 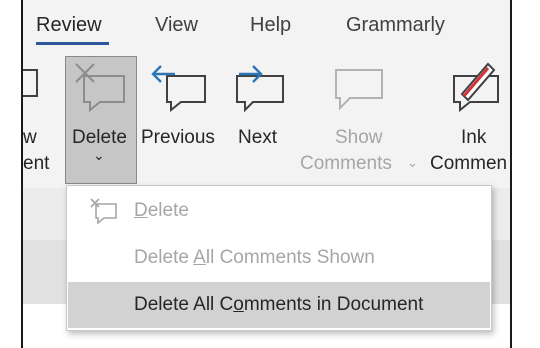 I want to click on ink-comment-icon, so click(x=476, y=87).